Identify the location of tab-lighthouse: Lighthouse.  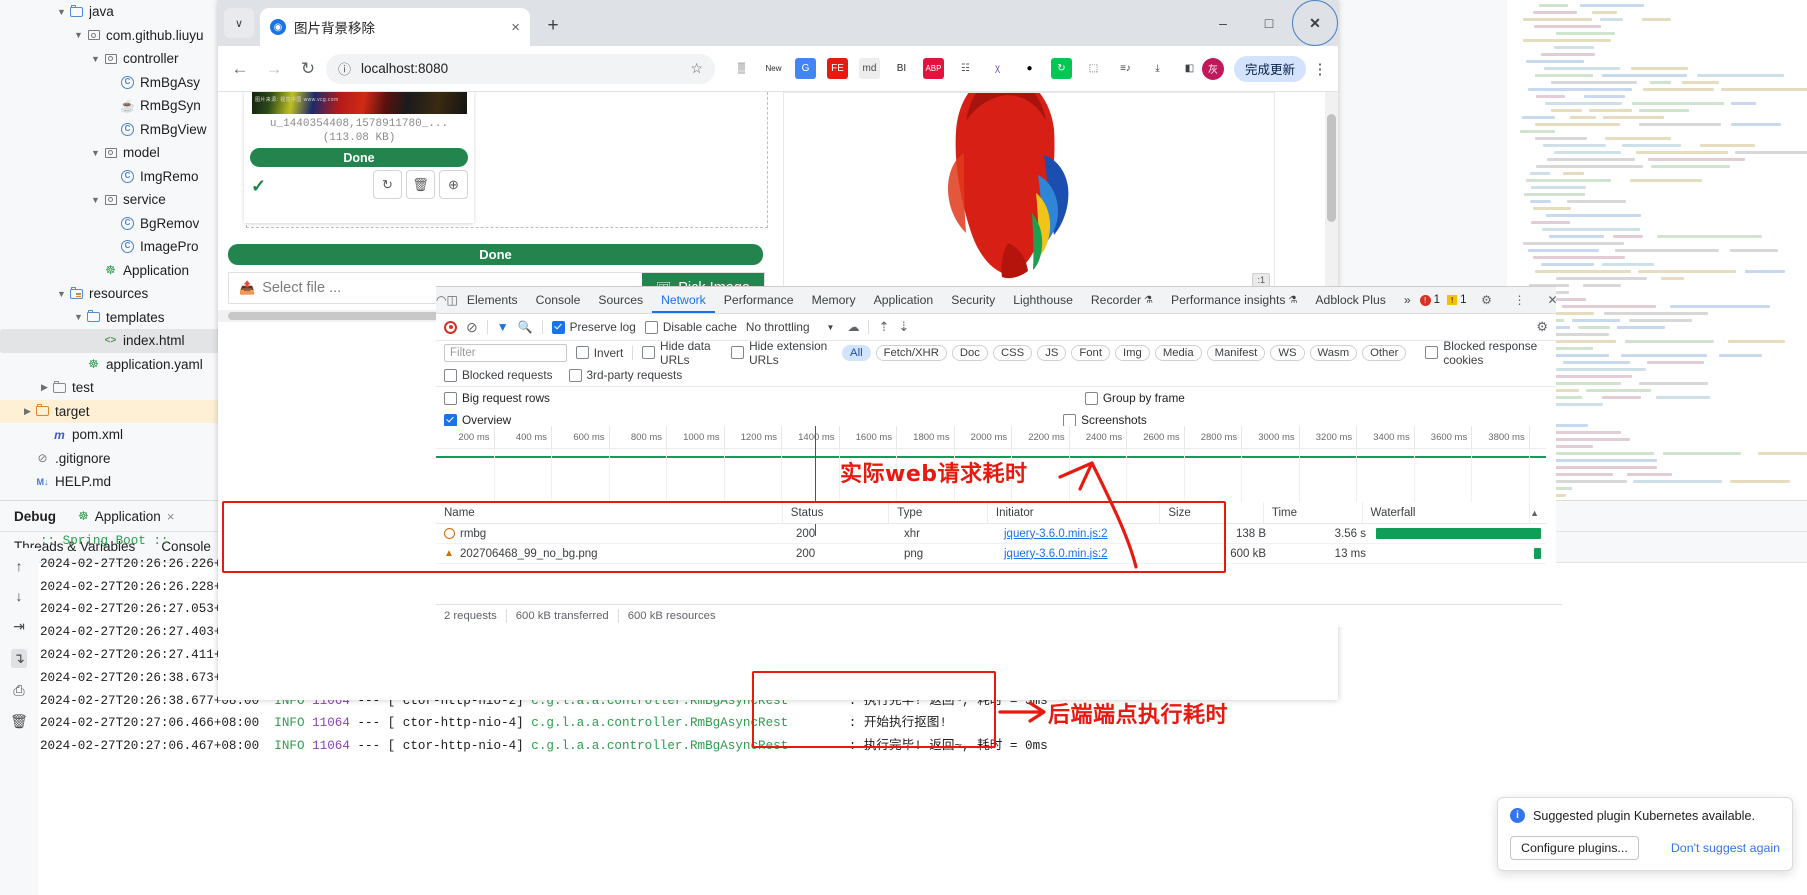
(1043, 300).